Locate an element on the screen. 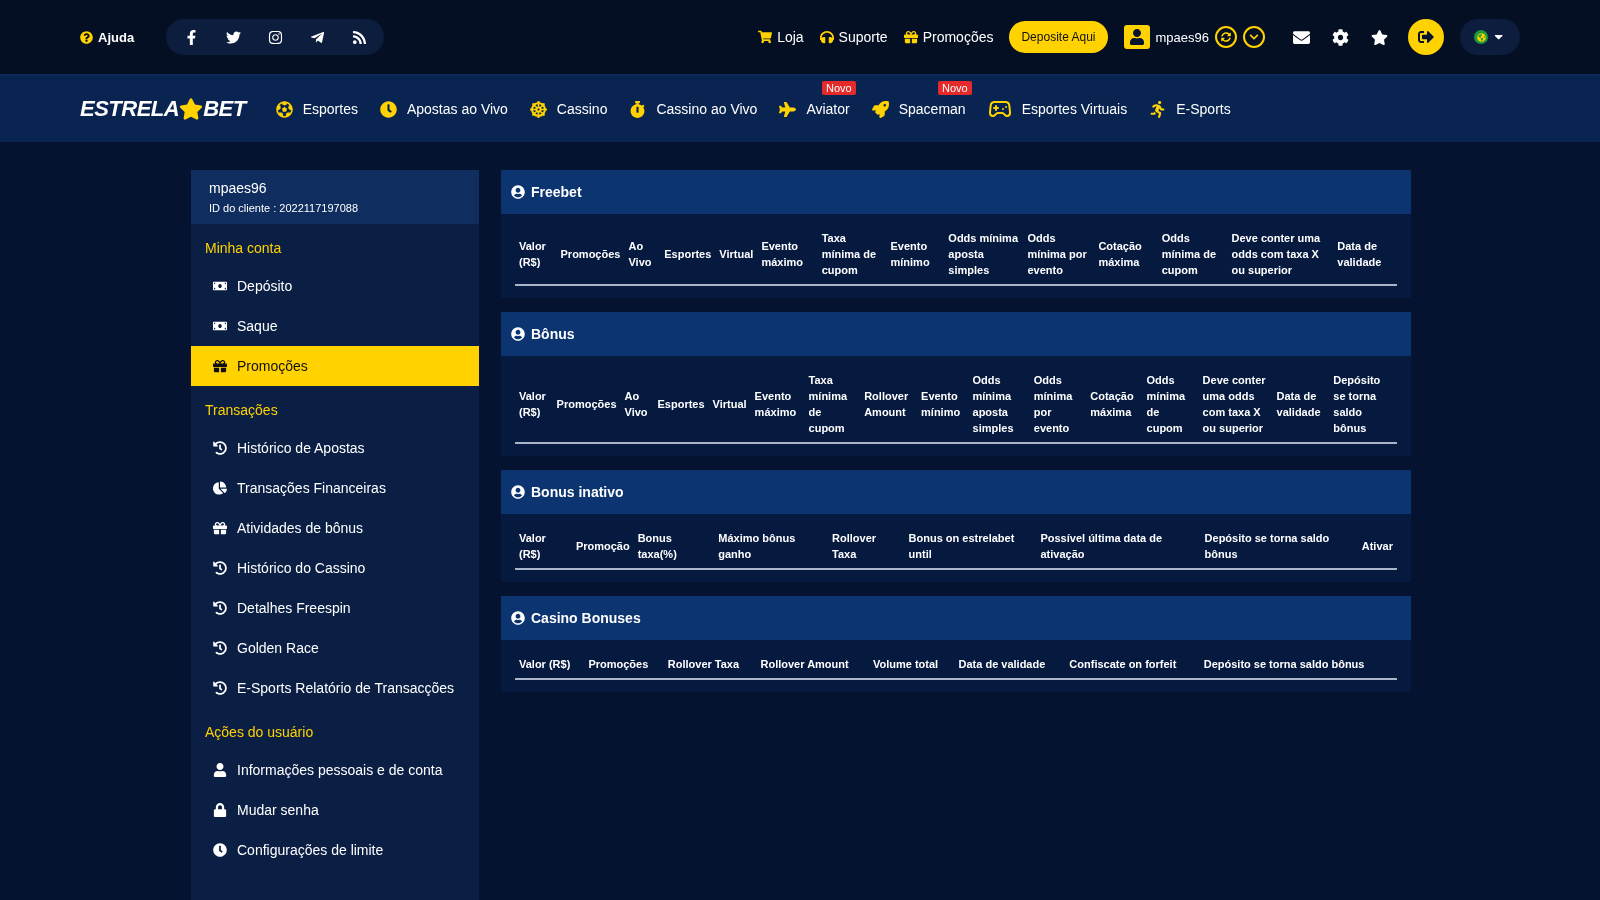  logout-icon is located at coordinates (1426, 37).